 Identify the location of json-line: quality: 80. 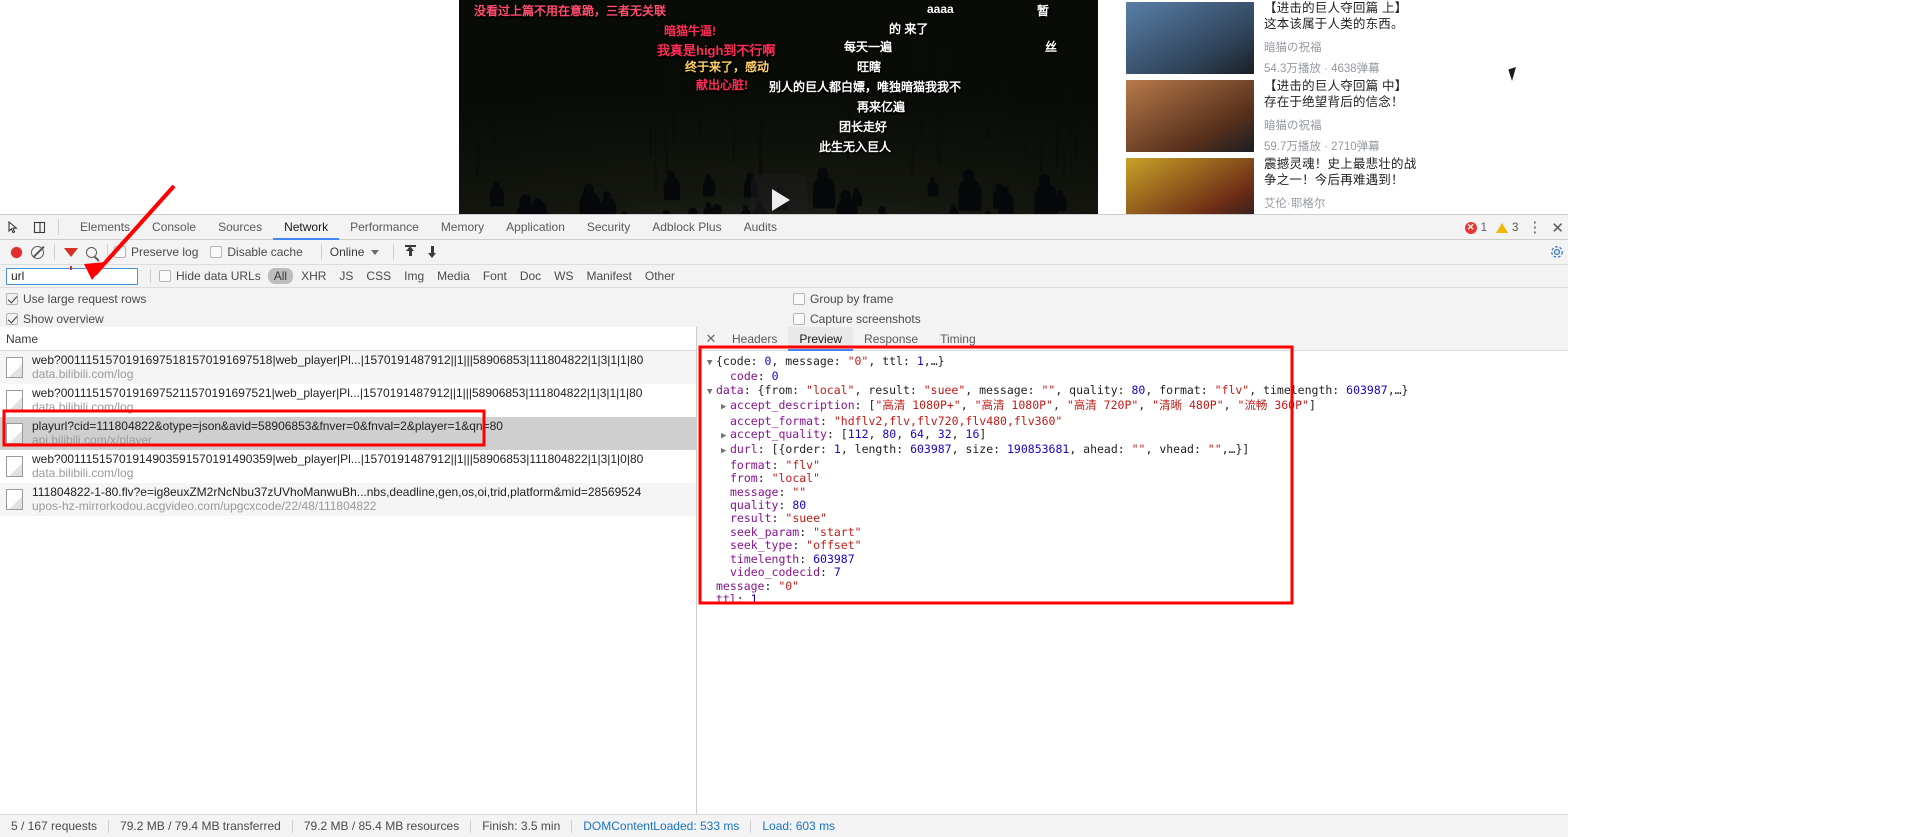
(1135, 505).